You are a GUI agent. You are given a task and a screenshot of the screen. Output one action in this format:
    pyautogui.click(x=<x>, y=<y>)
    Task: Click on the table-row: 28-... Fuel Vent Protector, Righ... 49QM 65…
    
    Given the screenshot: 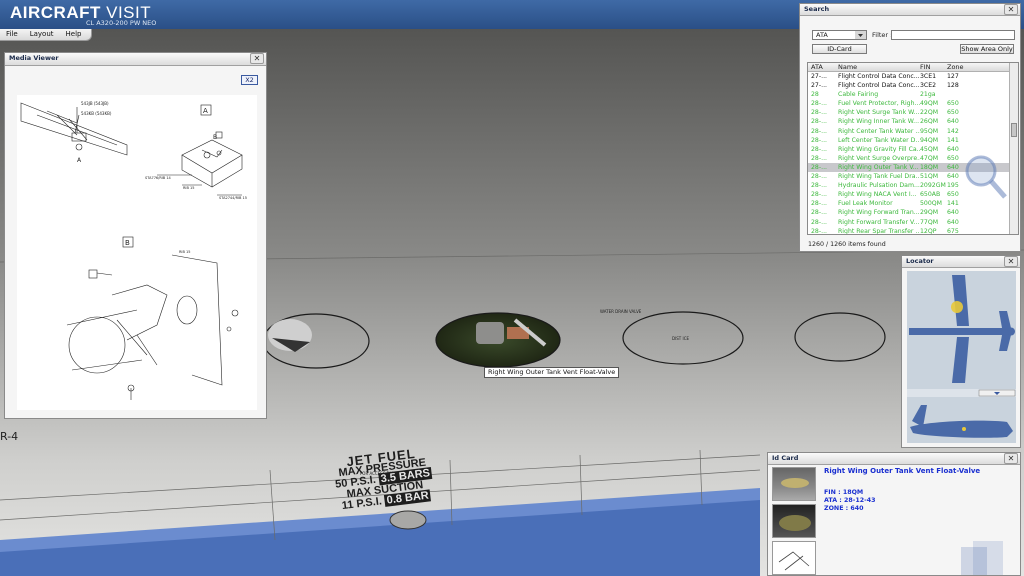 What is the action you would take?
    pyautogui.click(x=913, y=103)
    